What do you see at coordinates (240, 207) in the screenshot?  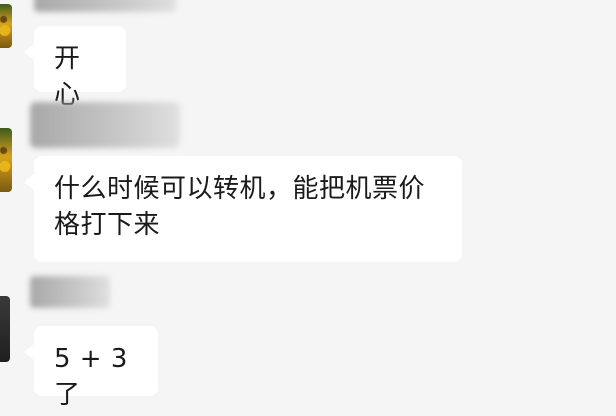 I see `message-text: 什么时候可以转机，能把机票价格打下来` at bounding box center [240, 207].